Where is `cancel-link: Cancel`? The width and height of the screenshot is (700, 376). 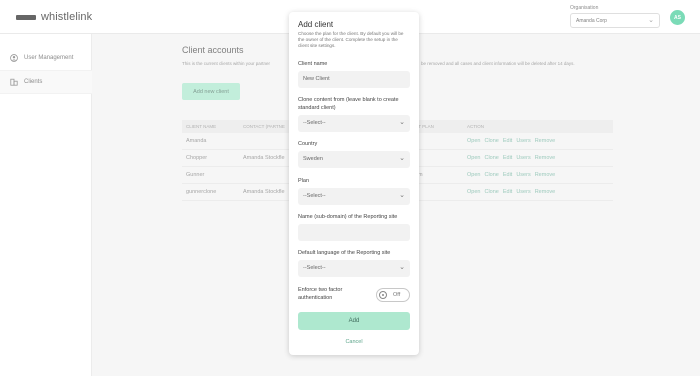
cancel-link: Cancel is located at coordinates (354, 342).